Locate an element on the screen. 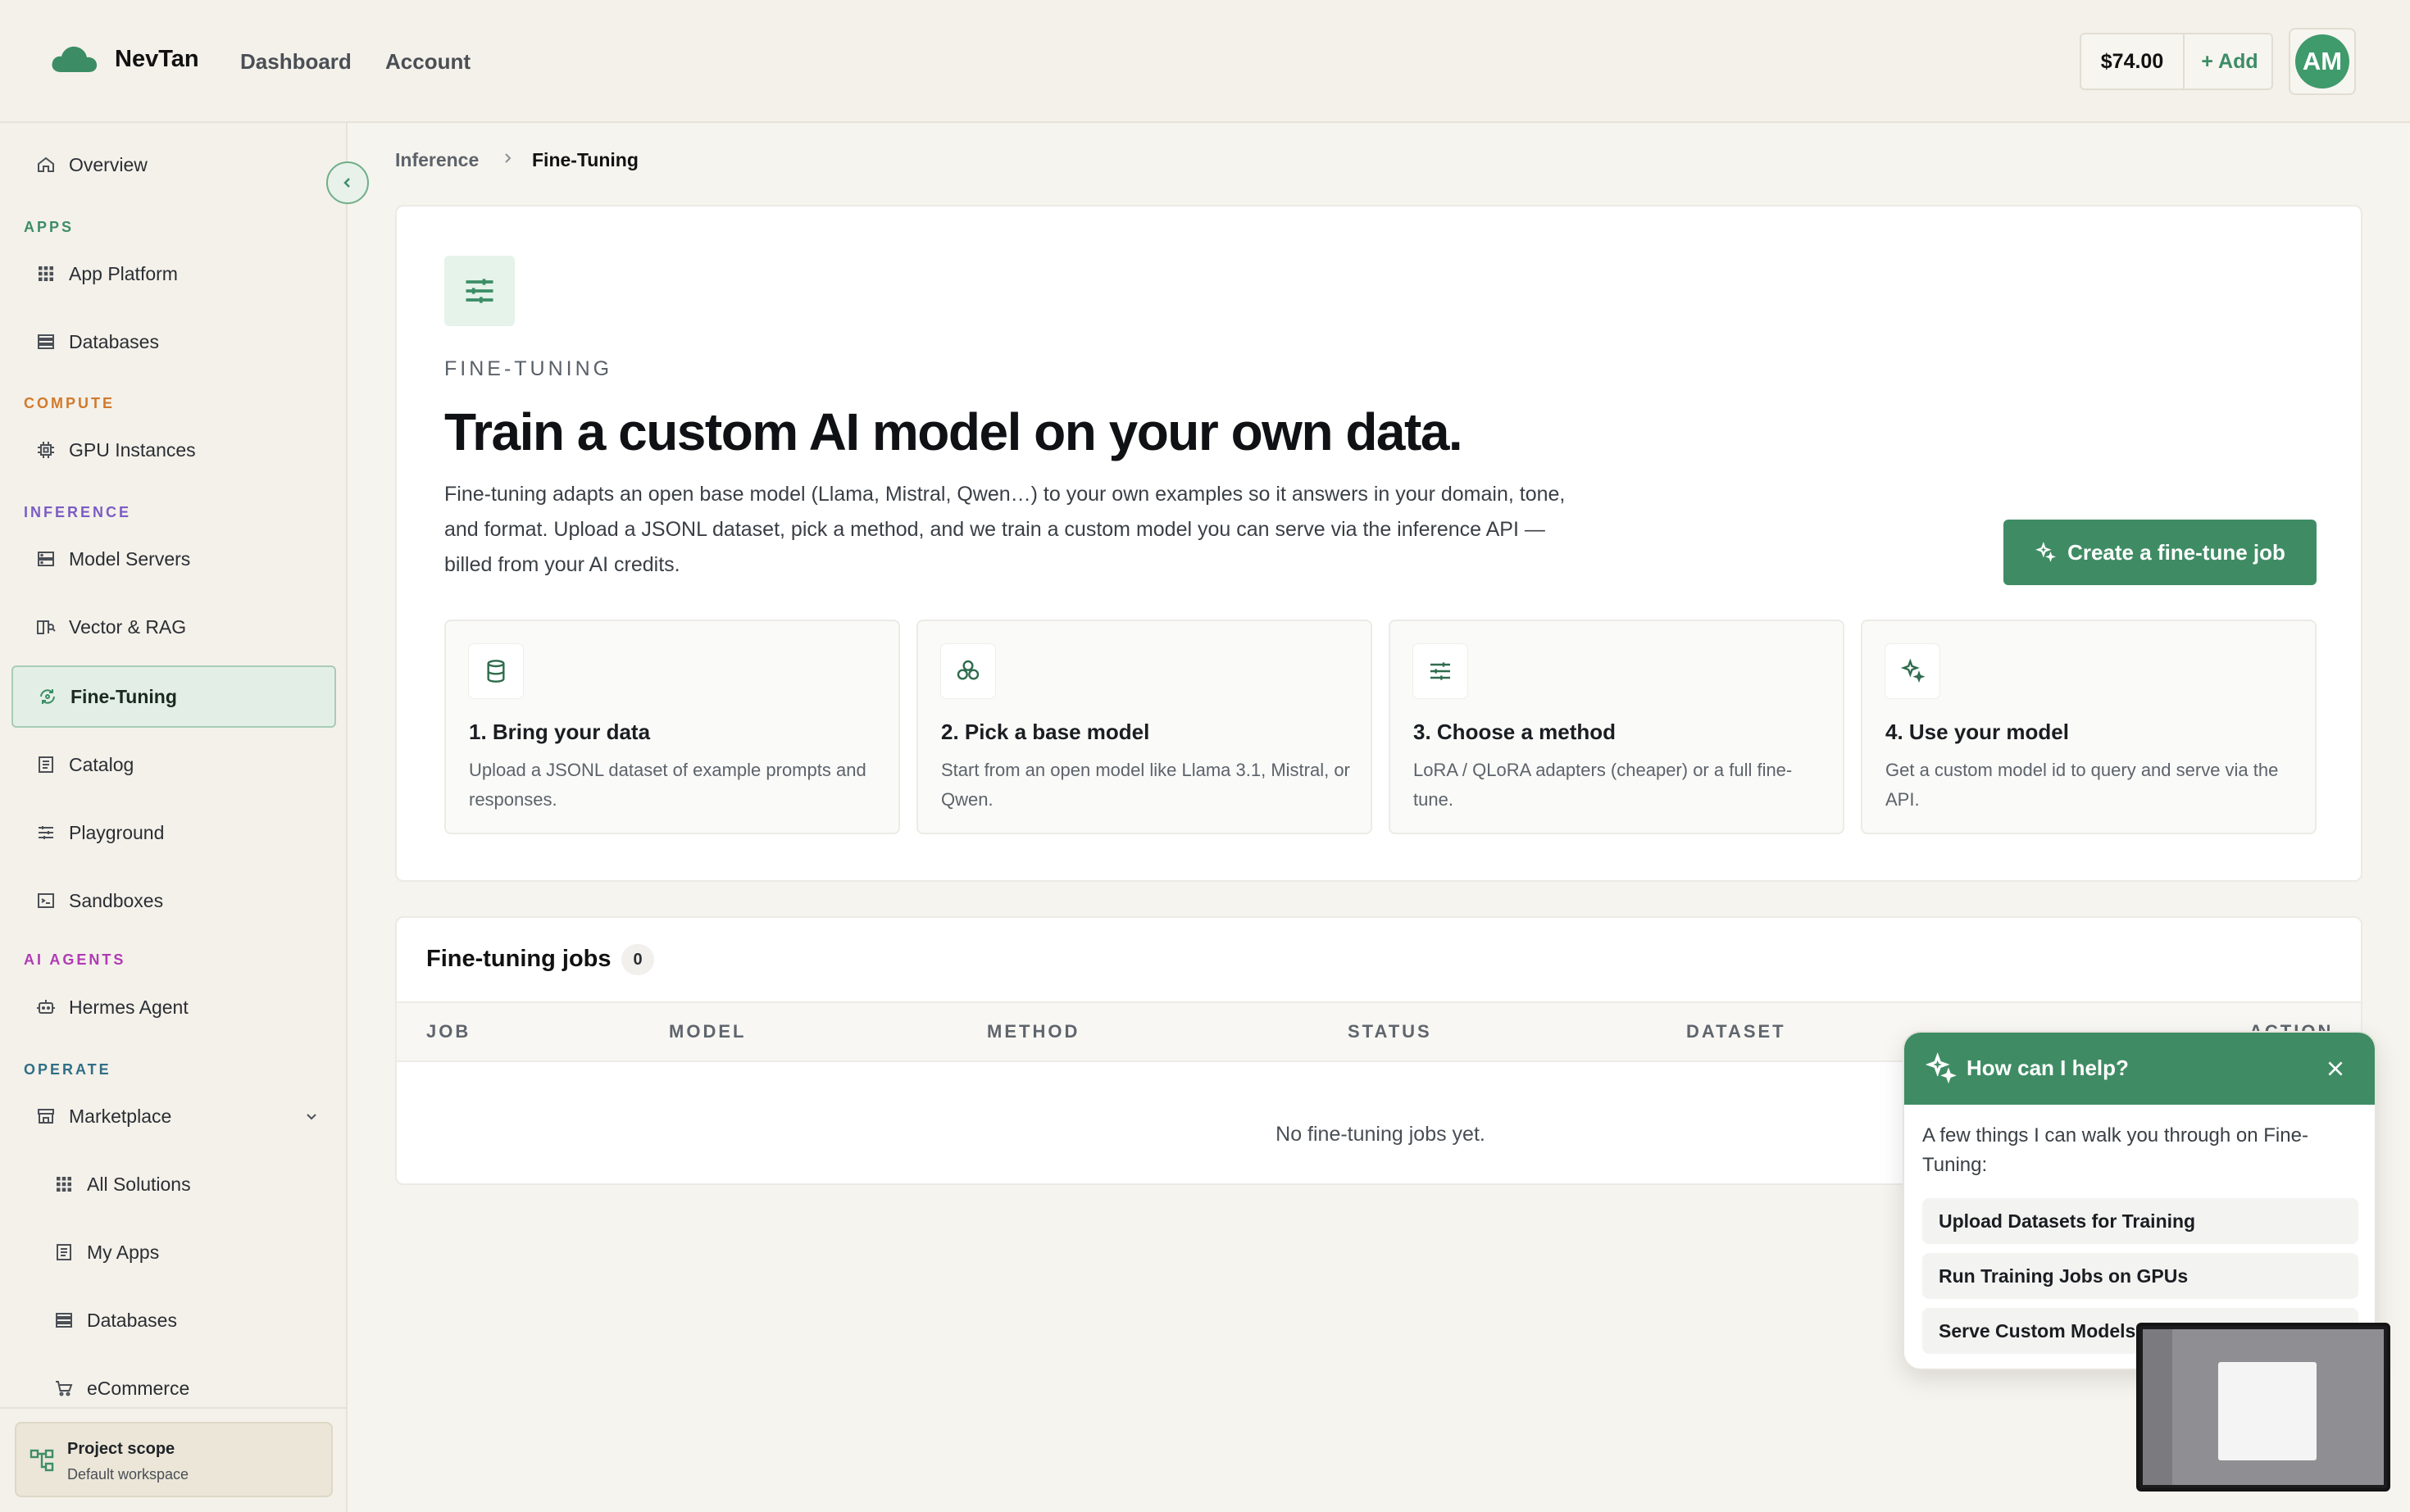 The height and width of the screenshot is (1512, 2410). sidebar-item-ecommerce: eCommerce is located at coordinates (174, 1388).